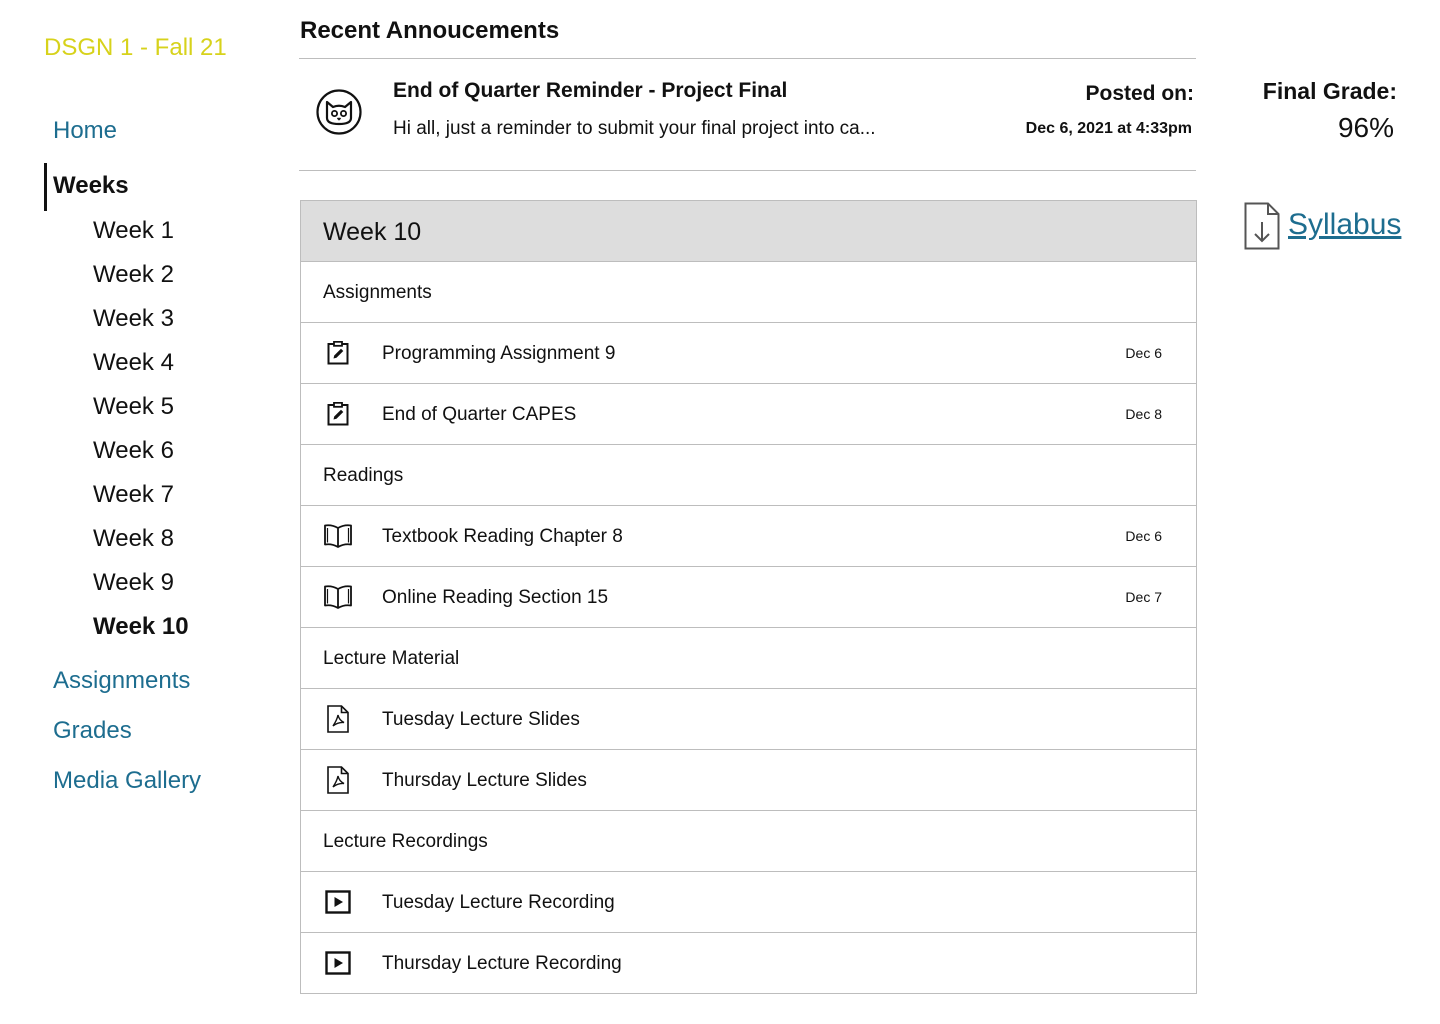  I want to click on list-item: Thursday Lecture Recording, so click(748, 963).